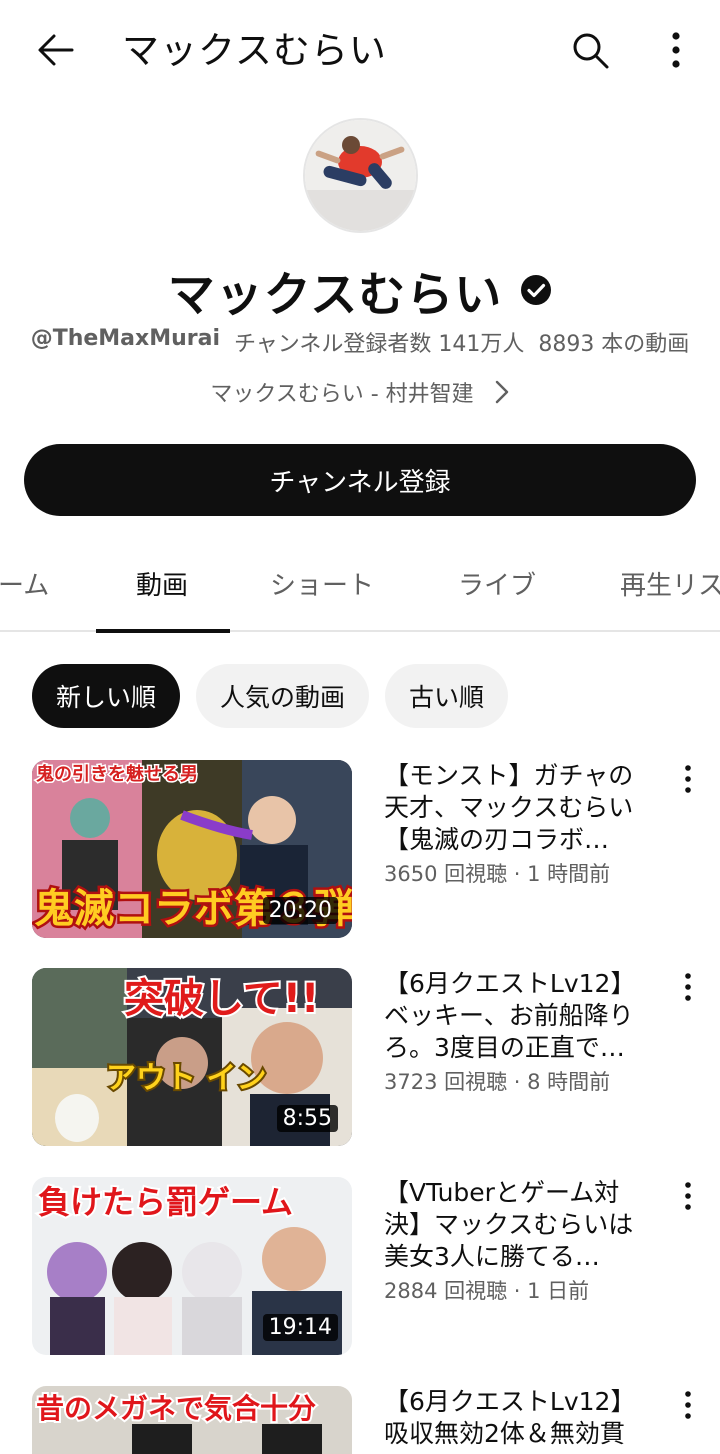 This screenshot has height=1454, width=720. I want to click on channel-meta: @TheMaxMurai チャンネル登録者数 141万人 8893 本の動画, so click(360, 344).